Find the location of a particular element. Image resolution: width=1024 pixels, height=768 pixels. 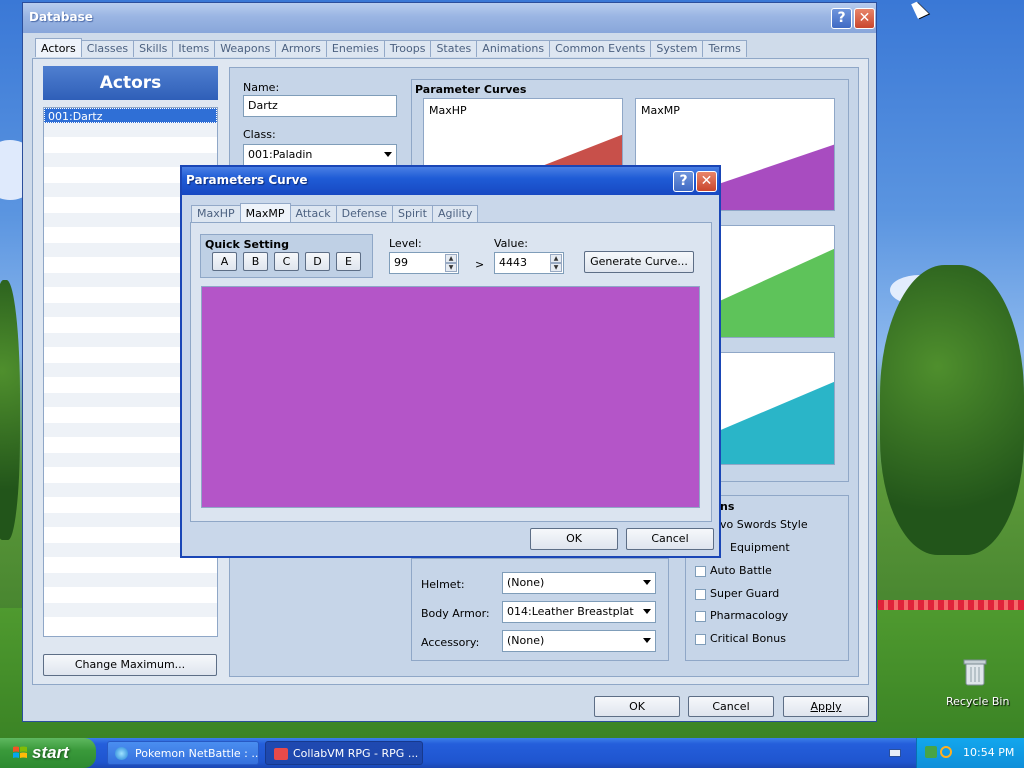

search-icon is located at coordinates (946, 752).